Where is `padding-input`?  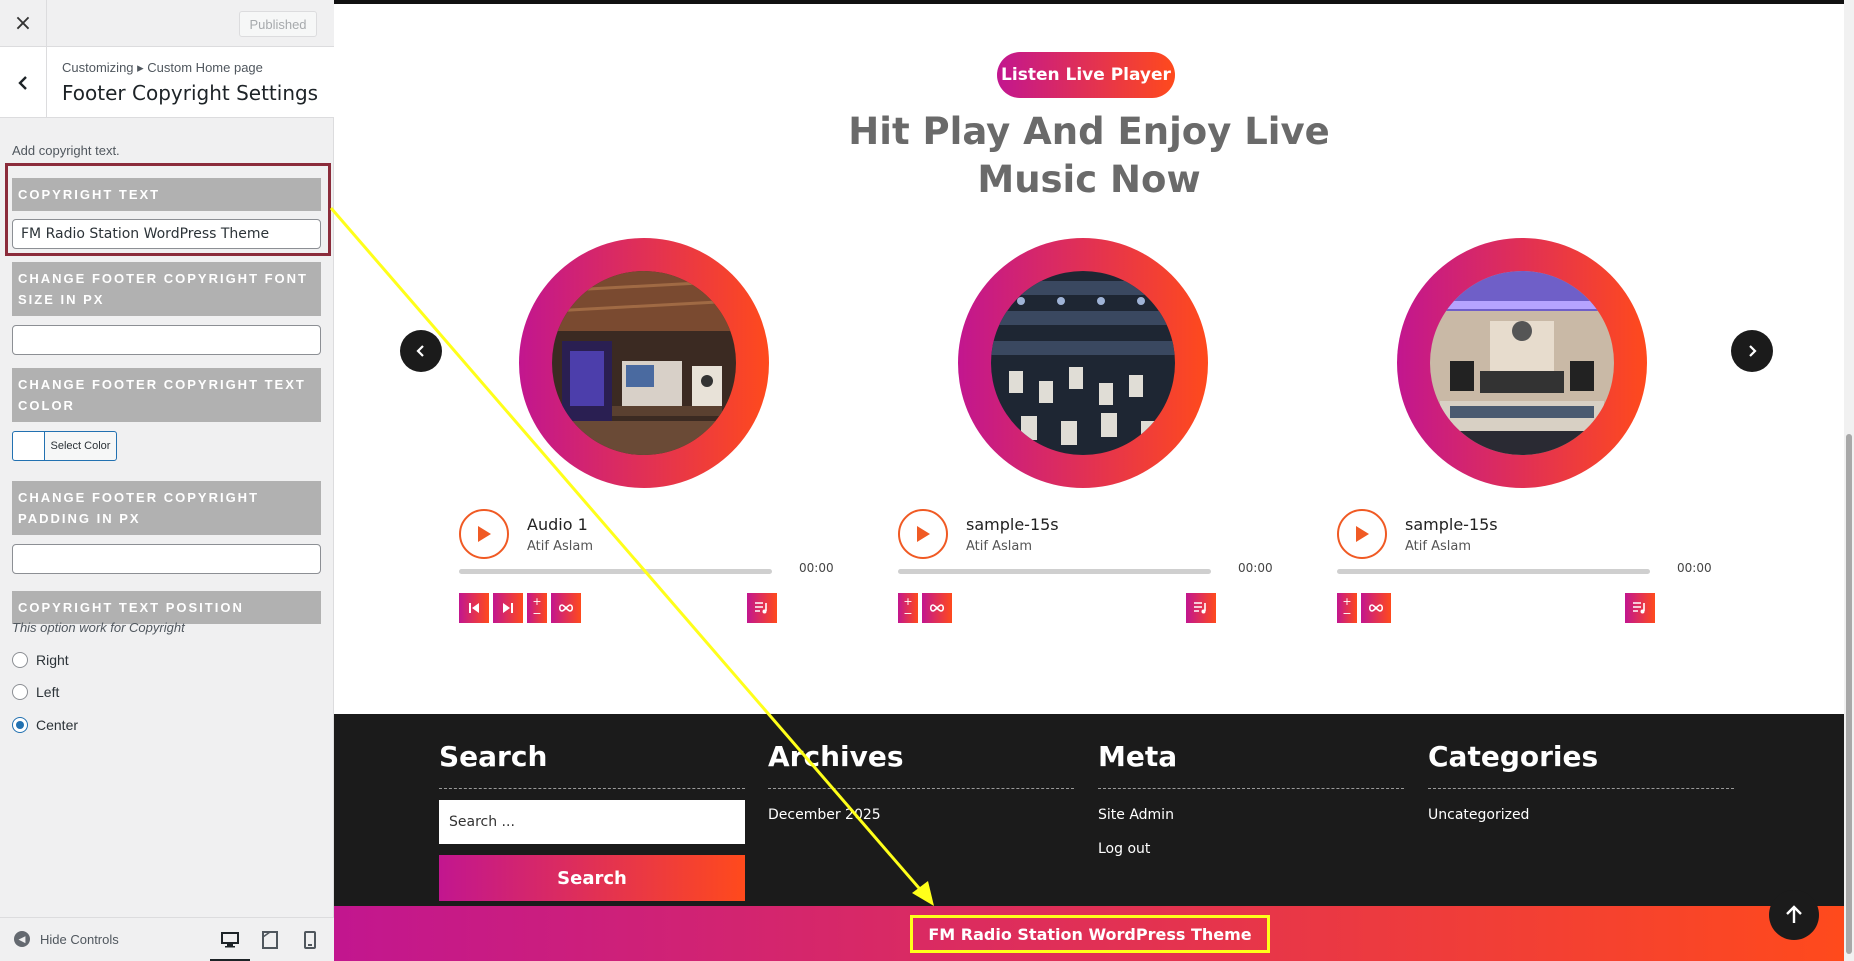
padding-input is located at coordinates (166, 559).